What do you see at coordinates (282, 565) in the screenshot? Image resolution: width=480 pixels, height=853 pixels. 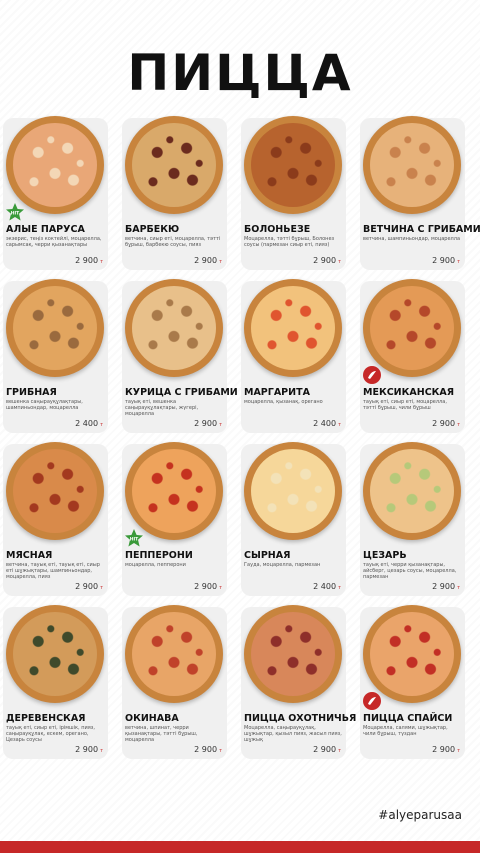 I see `pizza-ingredients: Гауда, моцарелла, пармезан` at bounding box center [282, 565].